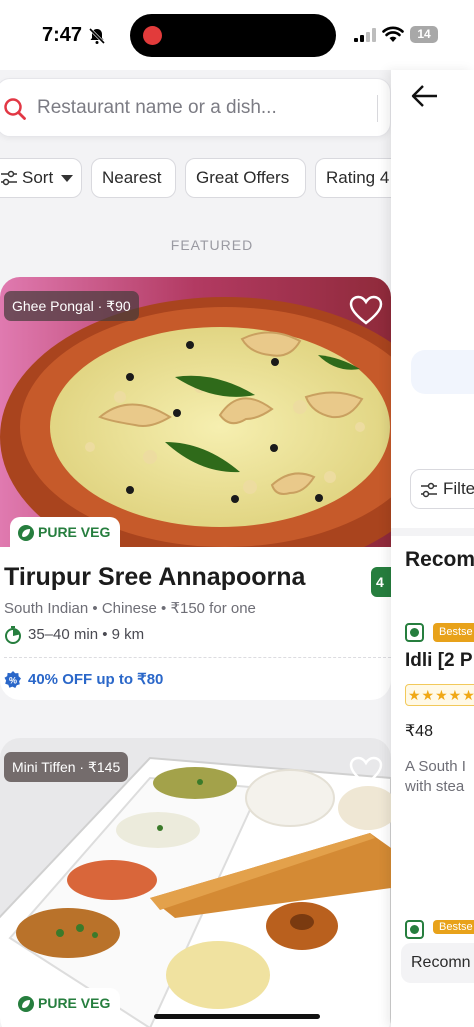 This screenshot has width=474, height=1027. What do you see at coordinates (439, 695) in the screenshot?
I see `star-rating-icon: ★★★★★` at bounding box center [439, 695].